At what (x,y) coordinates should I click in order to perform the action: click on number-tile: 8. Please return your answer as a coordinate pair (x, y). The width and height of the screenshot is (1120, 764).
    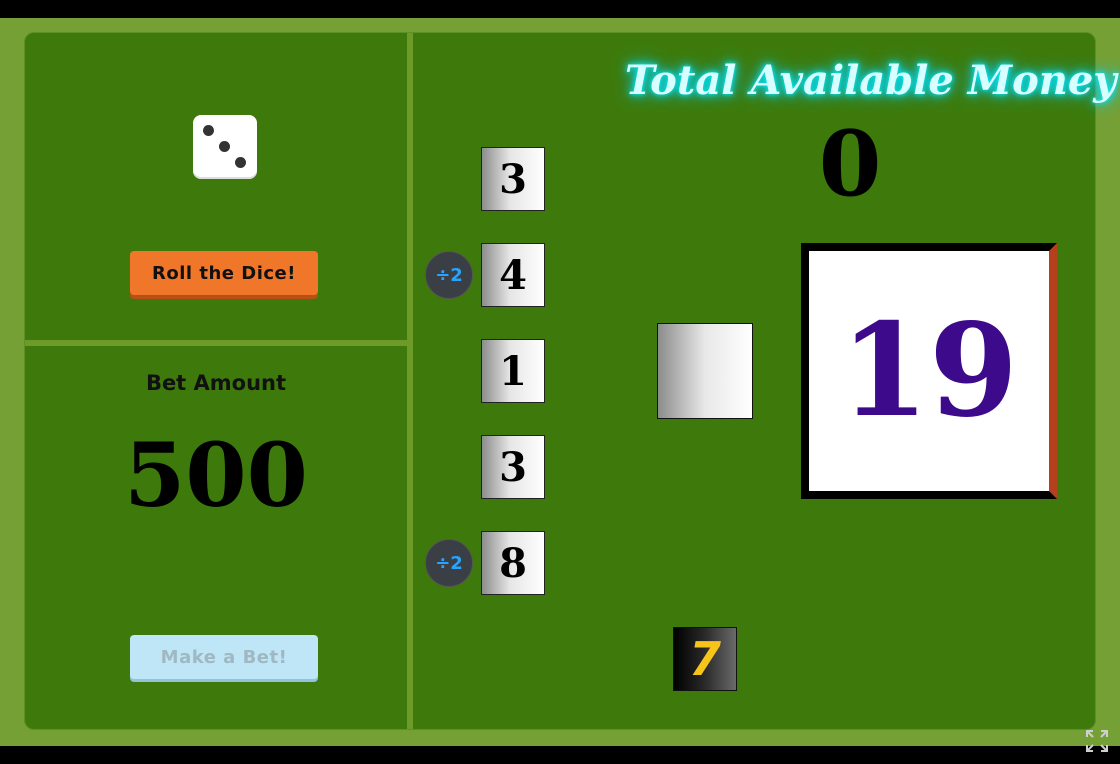
    Looking at the image, I should click on (513, 563).